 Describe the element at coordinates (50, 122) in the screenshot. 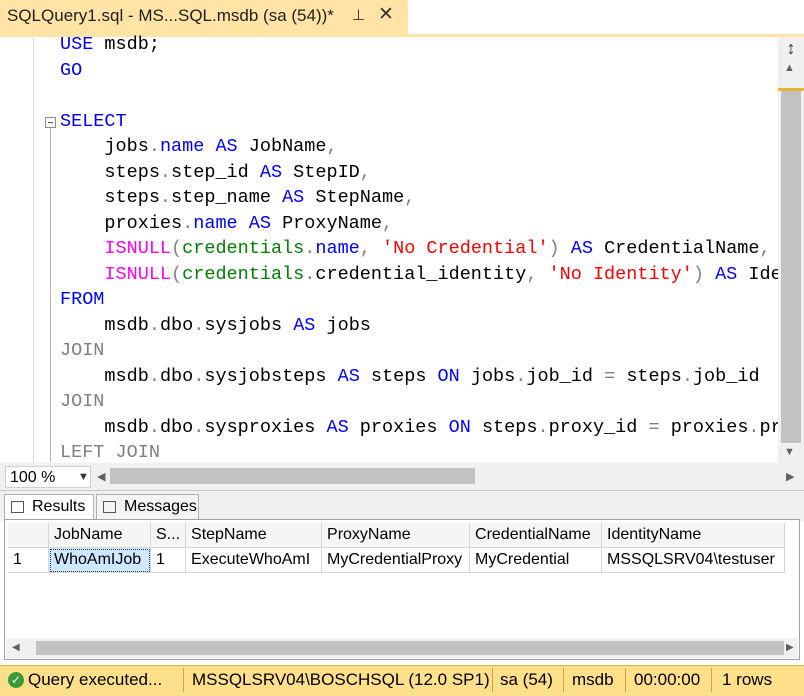

I see `collapse-icon` at that location.